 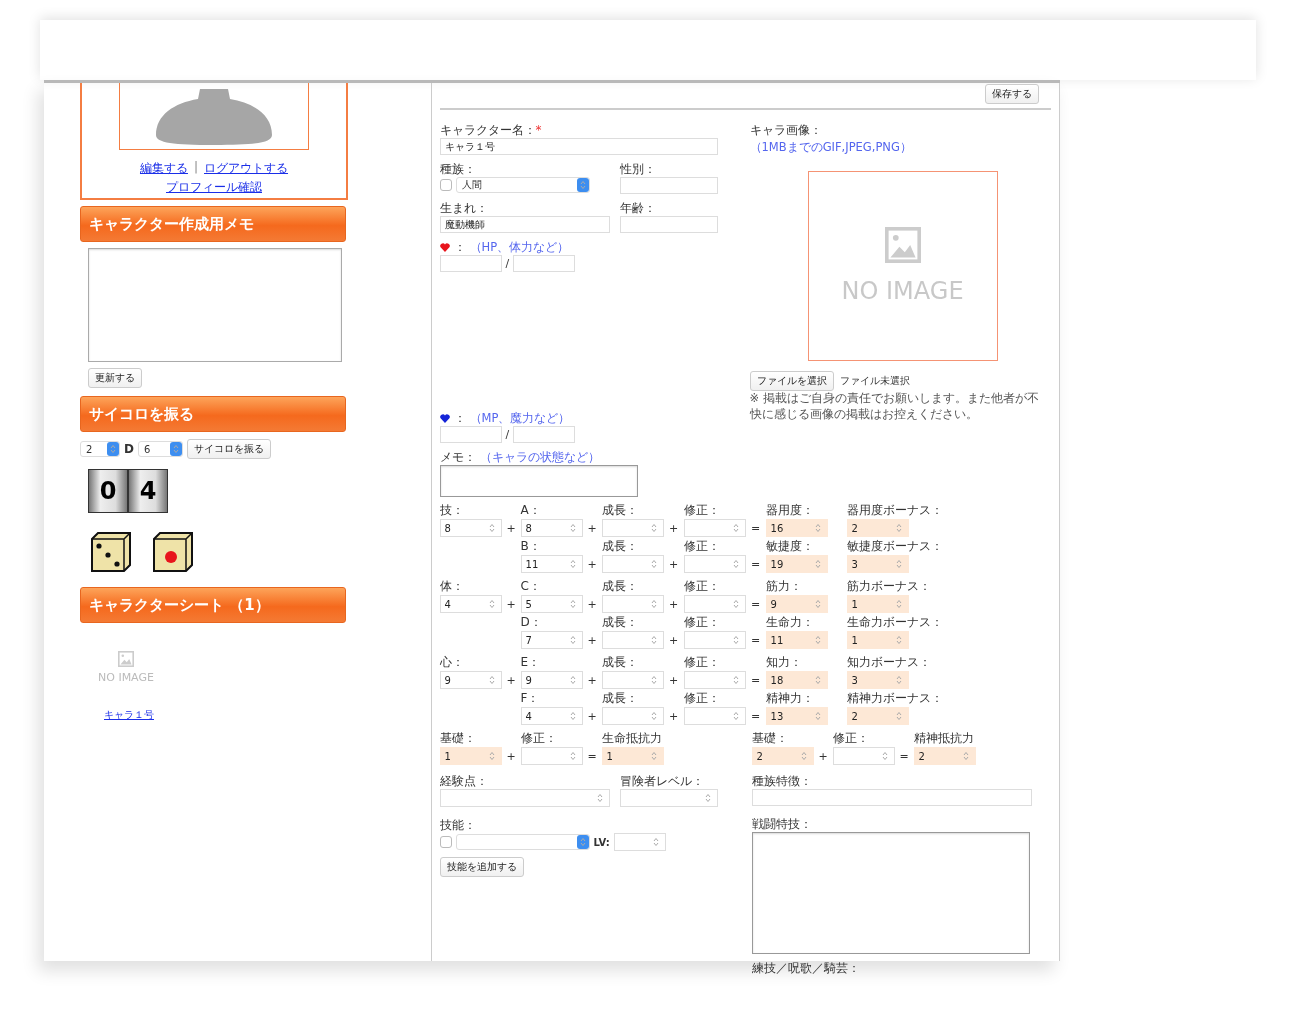 What do you see at coordinates (522, 185) in the screenshot?
I see `select-field: 人間` at bounding box center [522, 185].